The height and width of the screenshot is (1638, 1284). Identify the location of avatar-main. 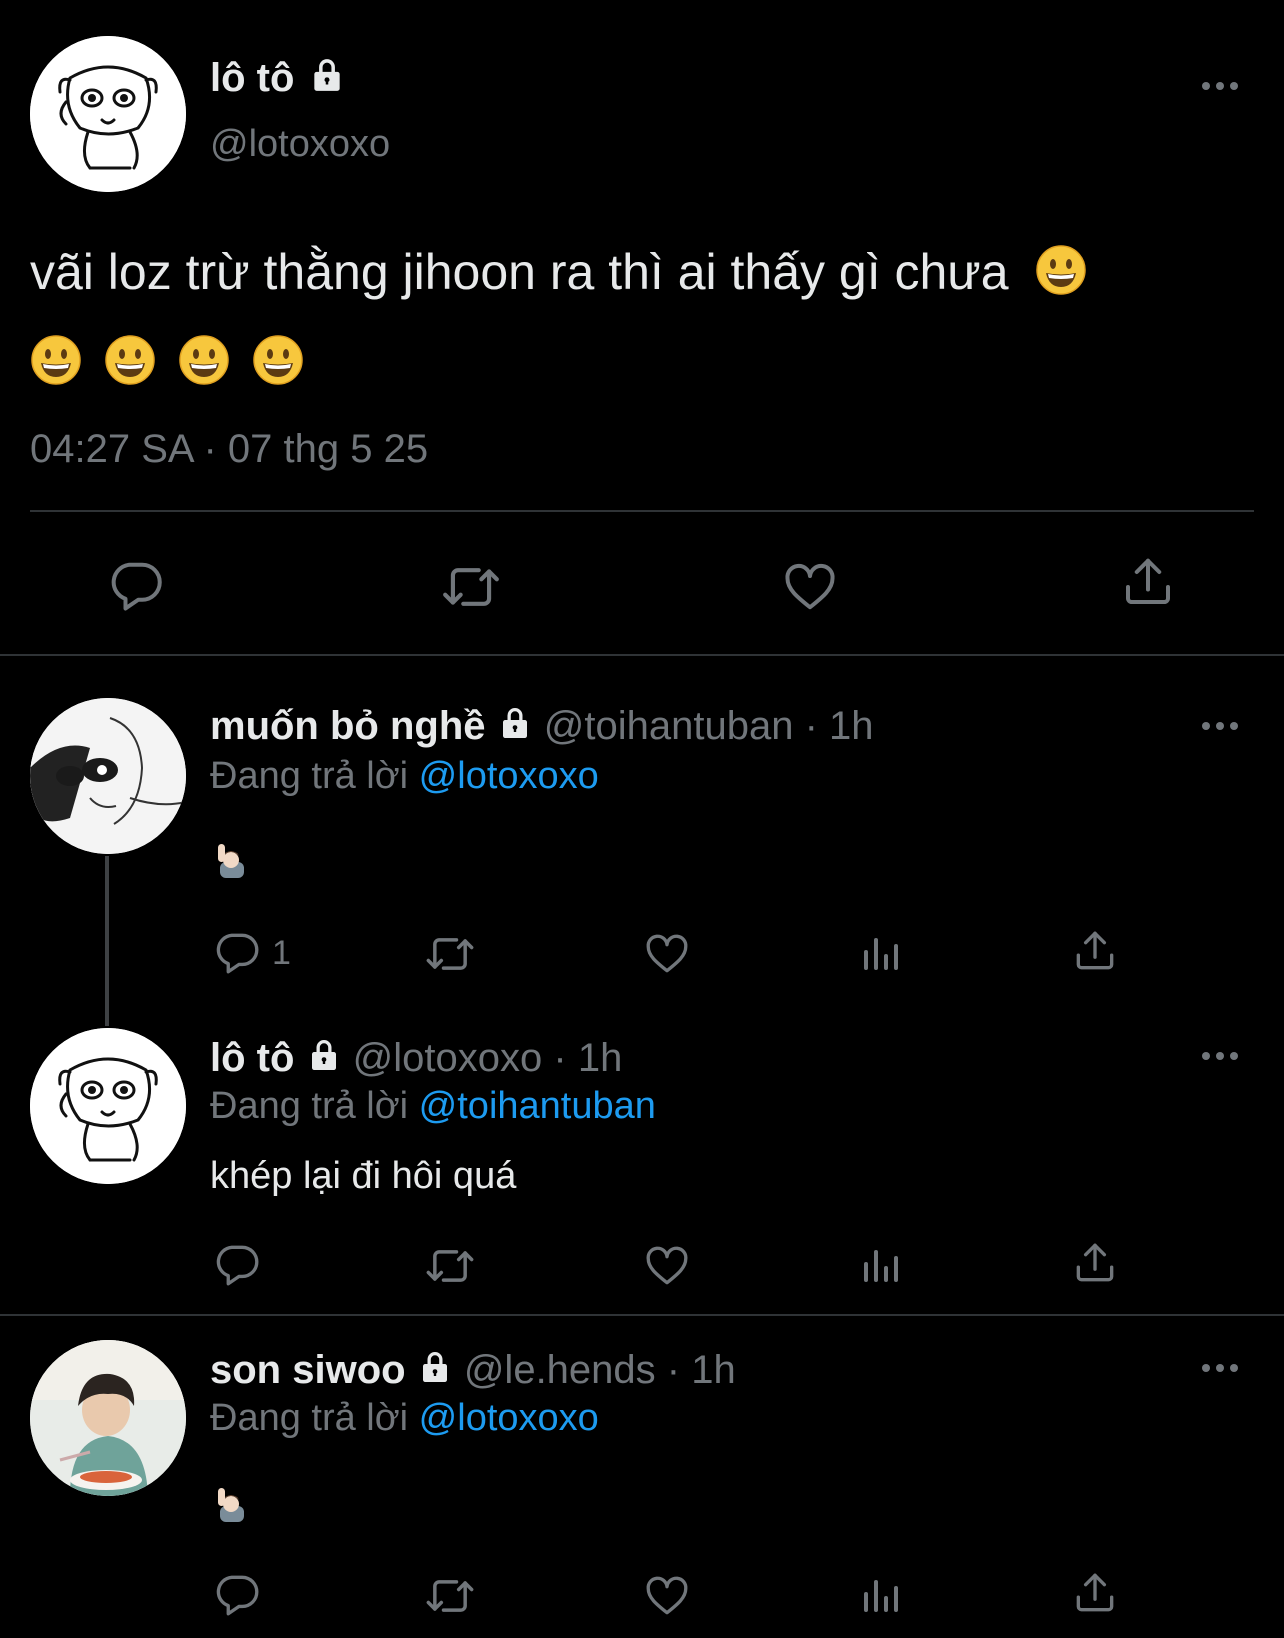
(108, 114).